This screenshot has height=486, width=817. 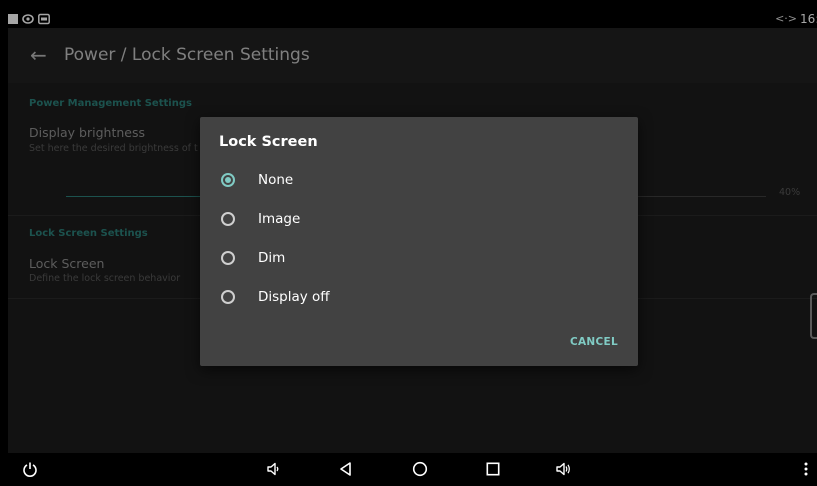 I want to click on option-display-off: Display off, so click(x=419, y=297).